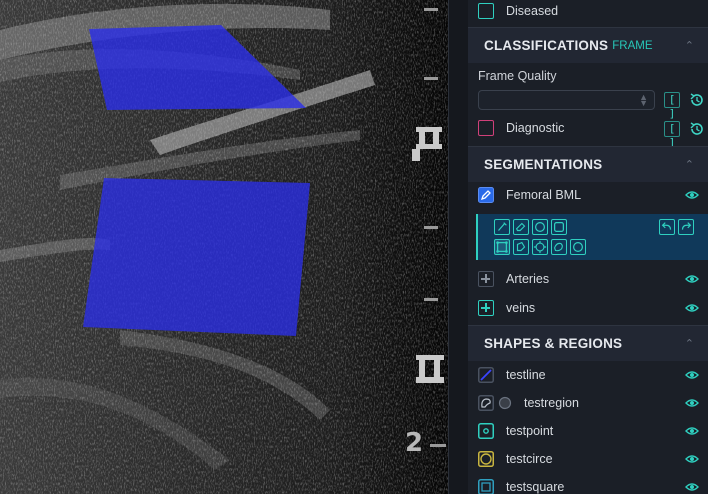 The width and height of the screenshot is (708, 494). Describe the element at coordinates (517, 76) in the screenshot. I see `frame-quality-label: Frame Quality` at that location.